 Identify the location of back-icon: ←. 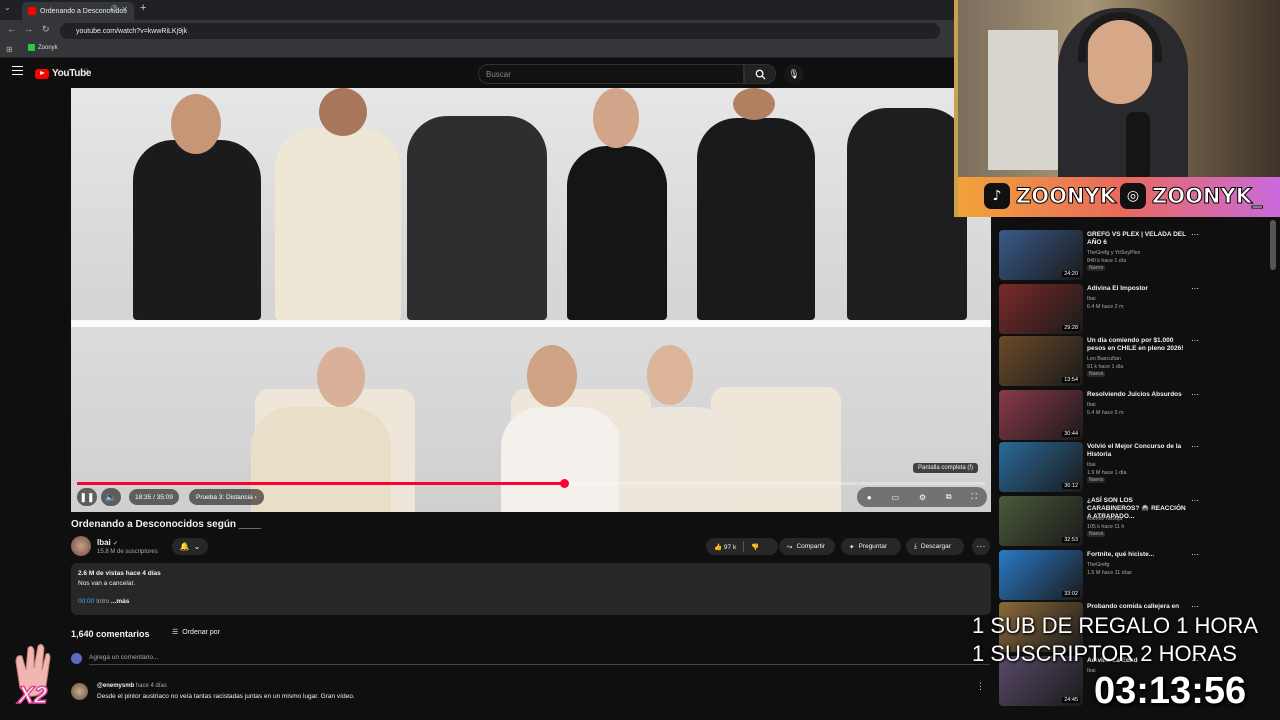
(11, 29).